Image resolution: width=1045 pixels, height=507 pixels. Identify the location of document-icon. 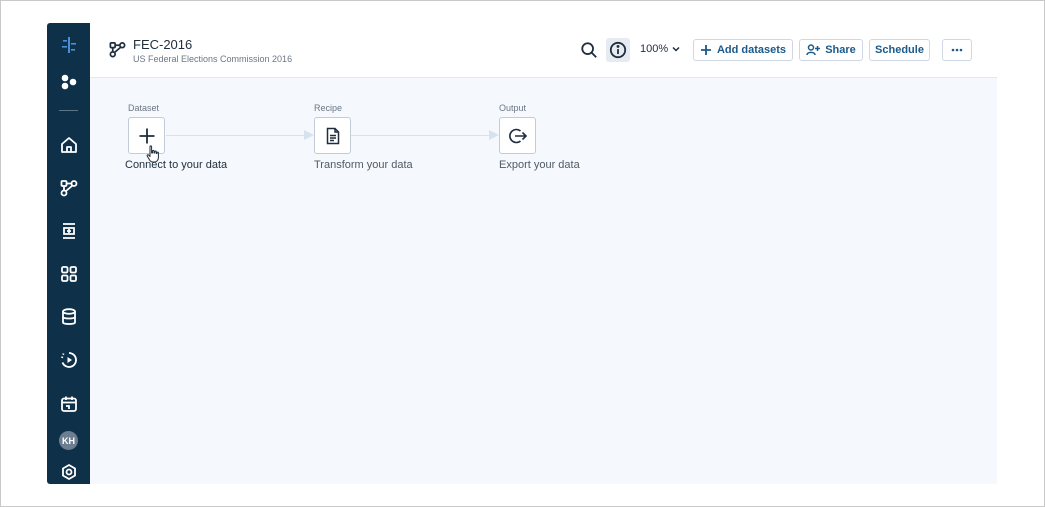
(332, 135).